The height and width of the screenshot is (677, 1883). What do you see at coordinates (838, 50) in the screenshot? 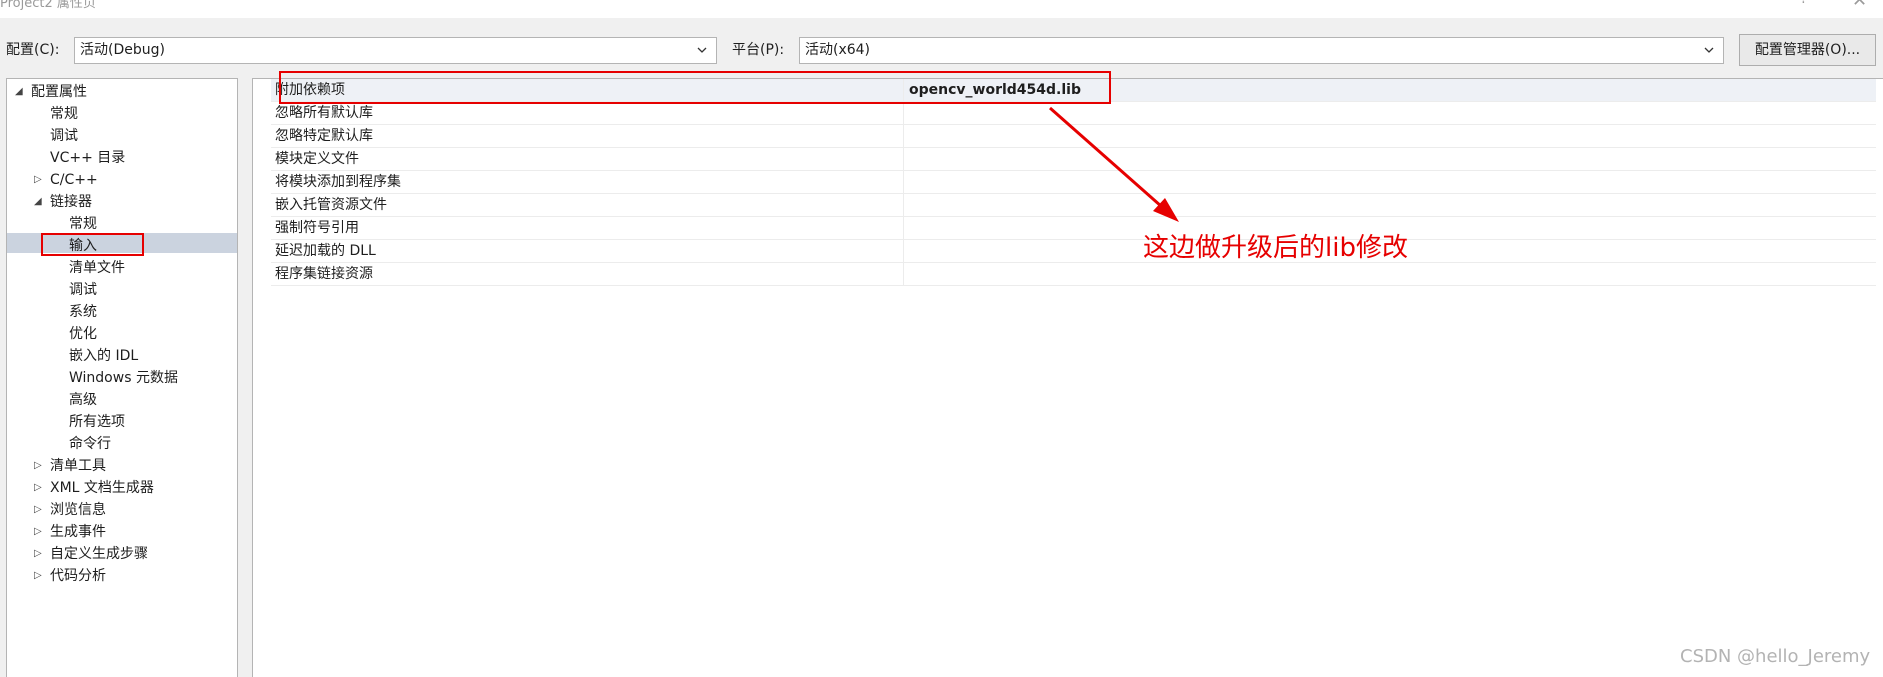
I see `platform-combo-value: 活动(x64)` at bounding box center [838, 50].